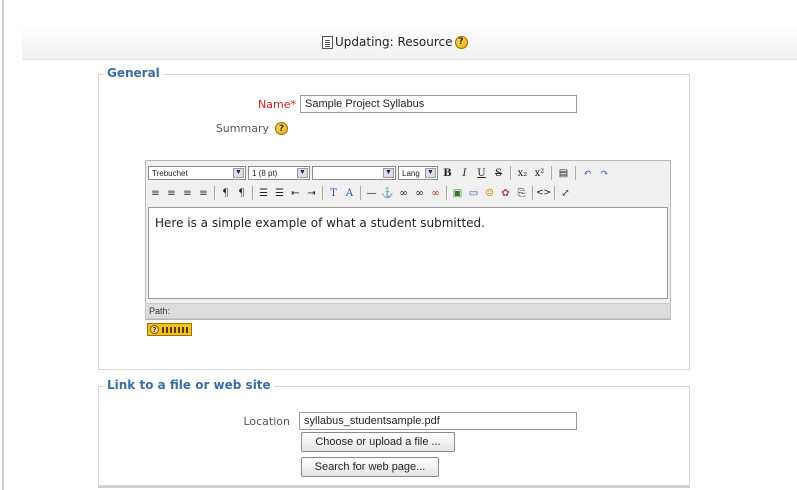 Image resolution: width=797 pixels, height=490 pixels. What do you see at coordinates (604, 173) in the screenshot?
I see `redo-button: ↷` at bounding box center [604, 173].